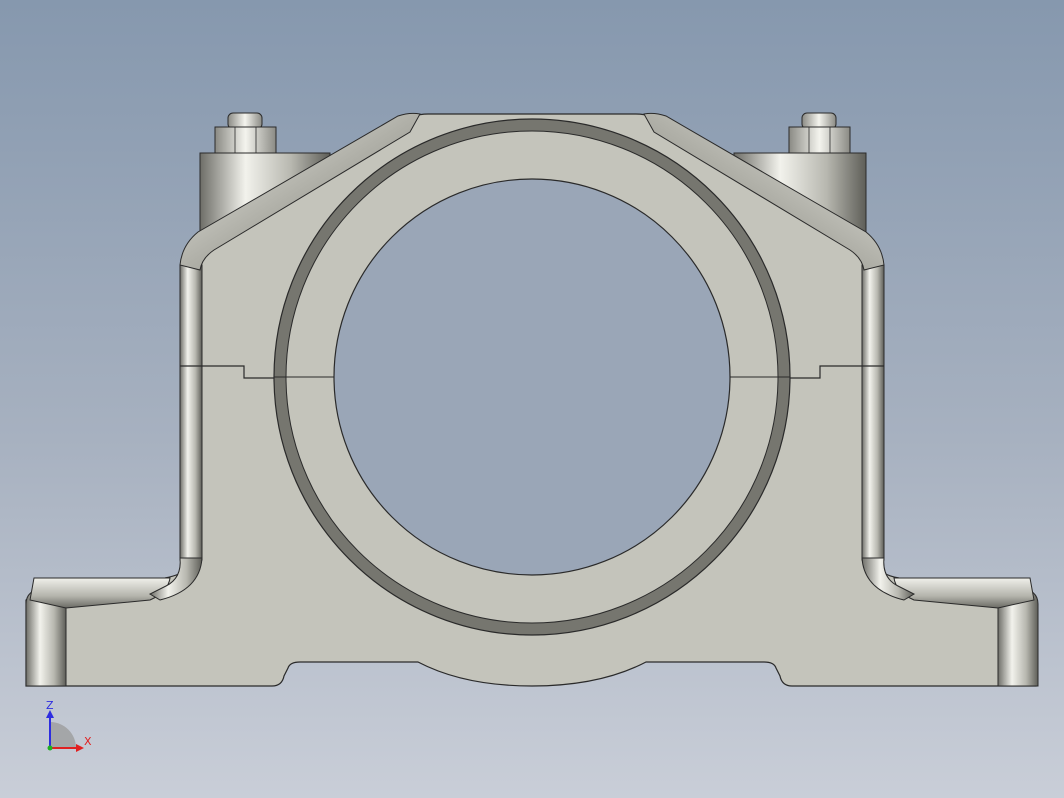 Image resolution: width=1064 pixels, height=798 pixels. What do you see at coordinates (69, 725) in the screenshot?
I see `orientation-triad: Z X` at bounding box center [69, 725].